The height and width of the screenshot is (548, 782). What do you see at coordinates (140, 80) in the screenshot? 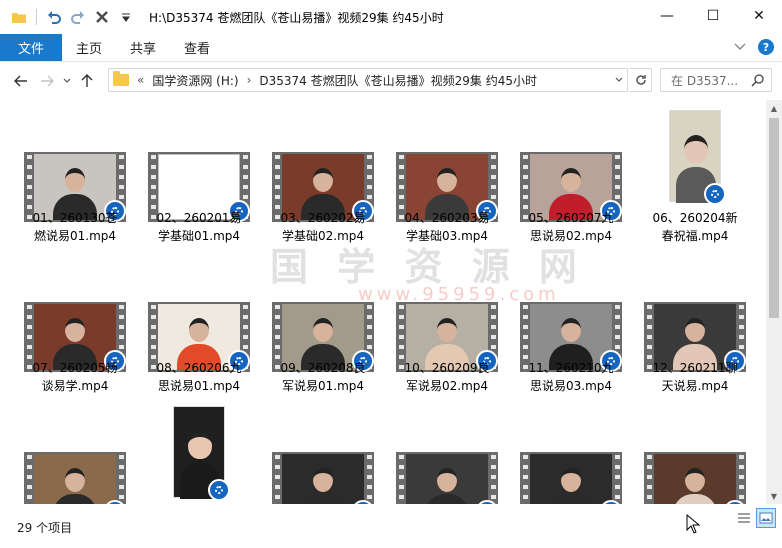
I see `breadcrumb-overflow: «` at bounding box center [140, 80].